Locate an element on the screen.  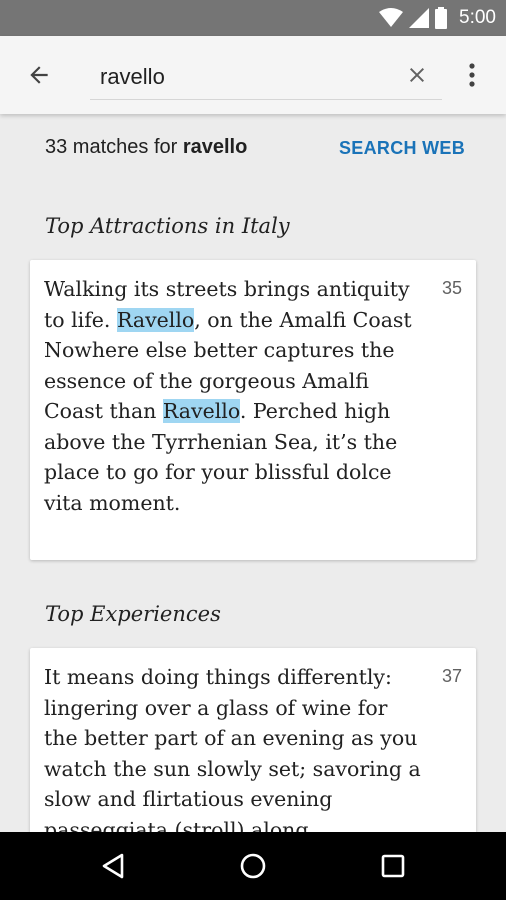
navigation-bar is located at coordinates (253, 866).